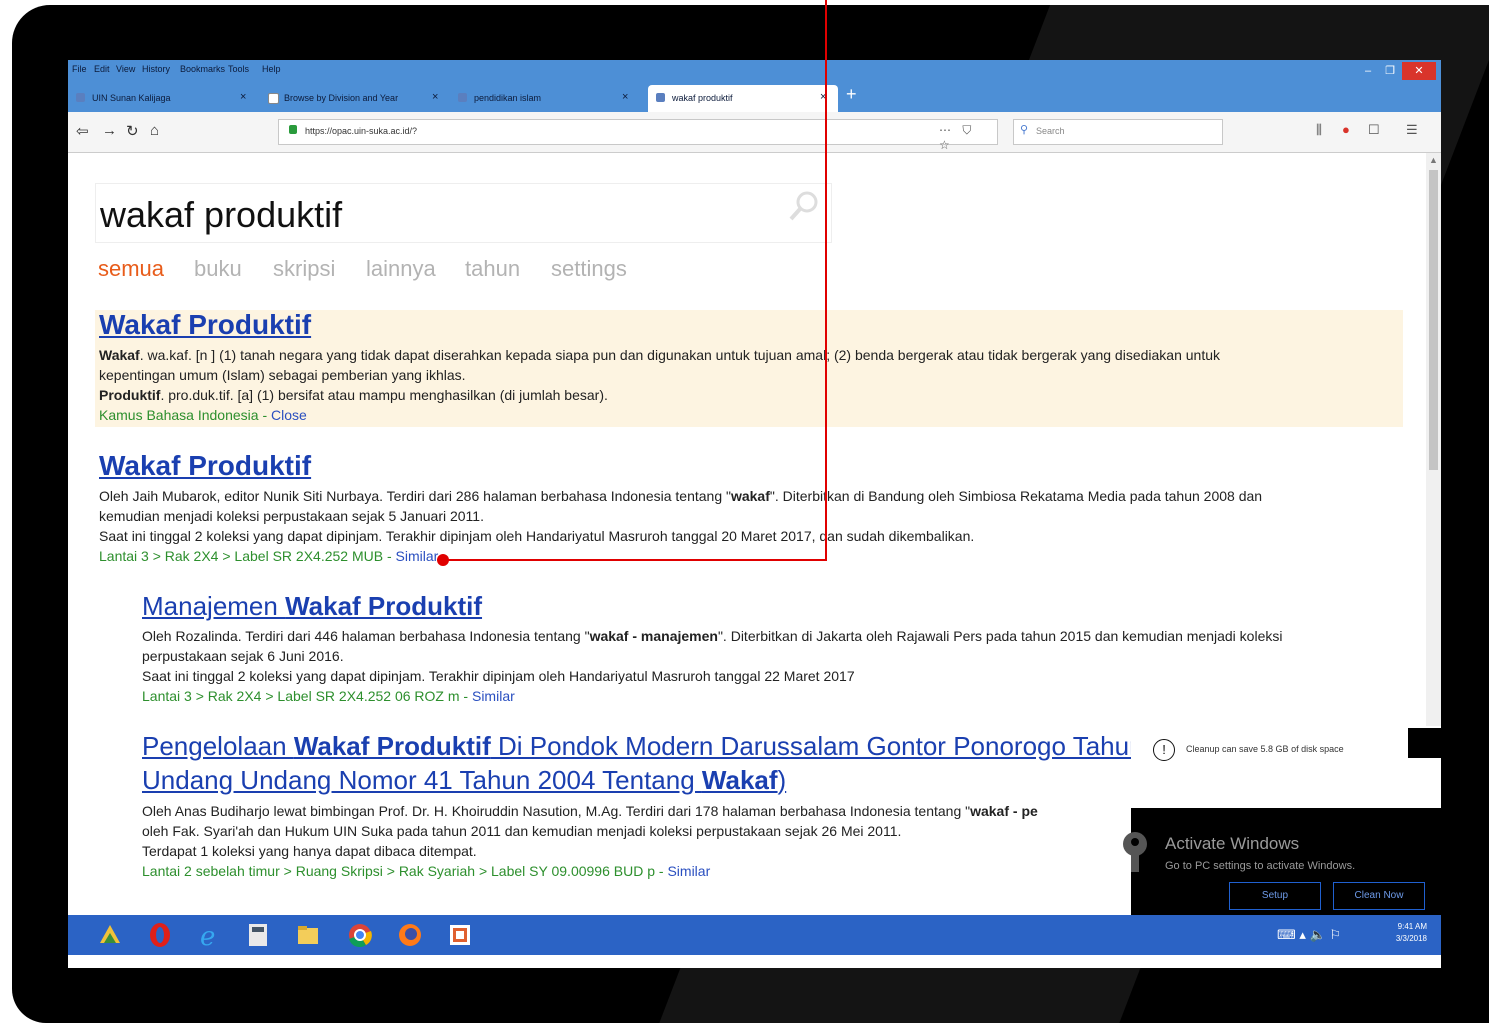 This screenshot has height=1023, width=1489. What do you see at coordinates (205, 325) in the screenshot?
I see `dictionary-title: Wakaf Produktif` at bounding box center [205, 325].